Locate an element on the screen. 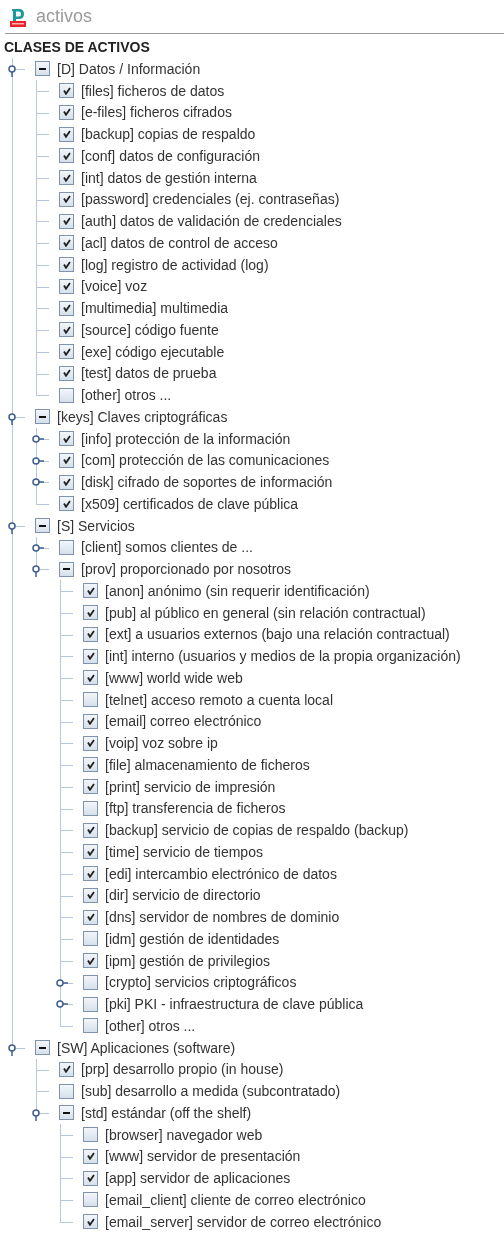  tree-item: [dir] servicio de directorio is located at coordinates (183, 895).